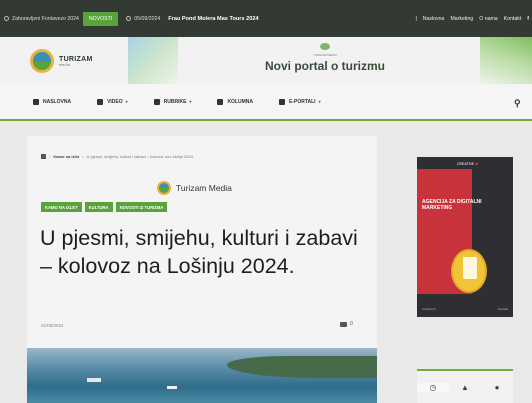 The height and width of the screenshot is (403, 532). I want to click on palm-decoration-left, so click(153, 60).